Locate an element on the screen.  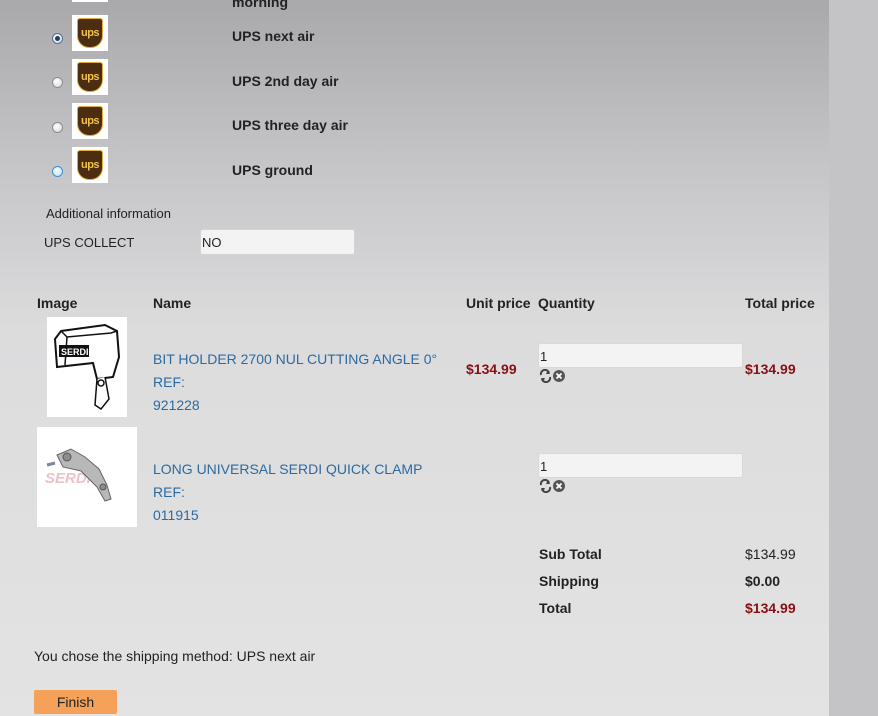
shipping-option-2nd-day-air: ups UPS 2nd day air is located at coordinates (300, 78).